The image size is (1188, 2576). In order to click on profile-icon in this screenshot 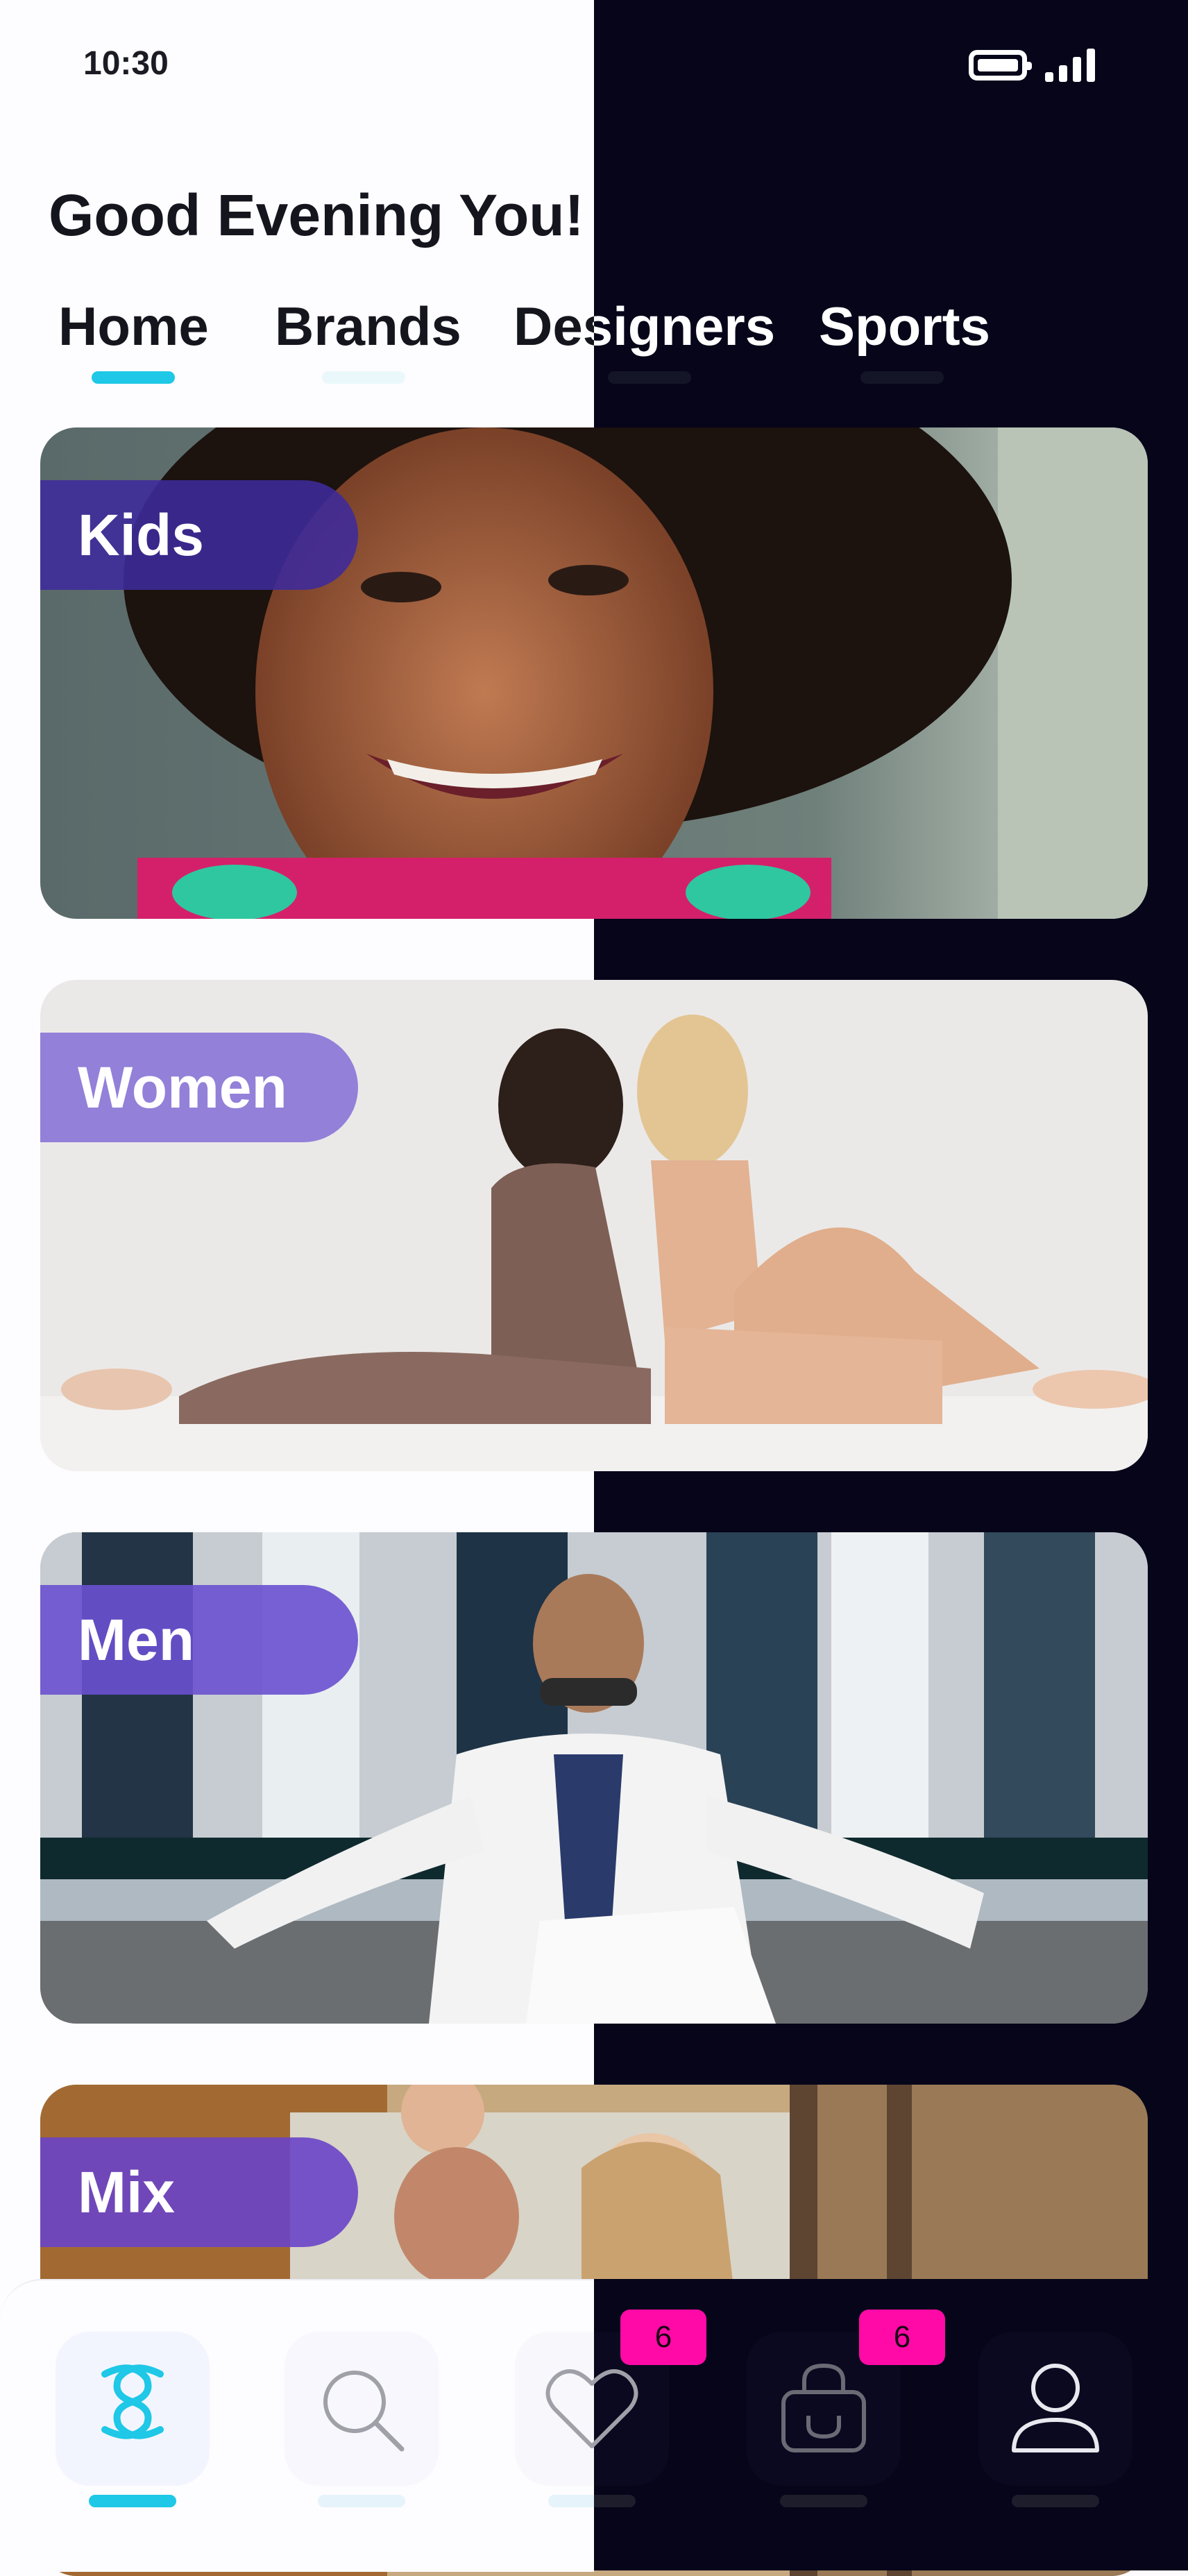, I will do `click(1056, 2408)`.